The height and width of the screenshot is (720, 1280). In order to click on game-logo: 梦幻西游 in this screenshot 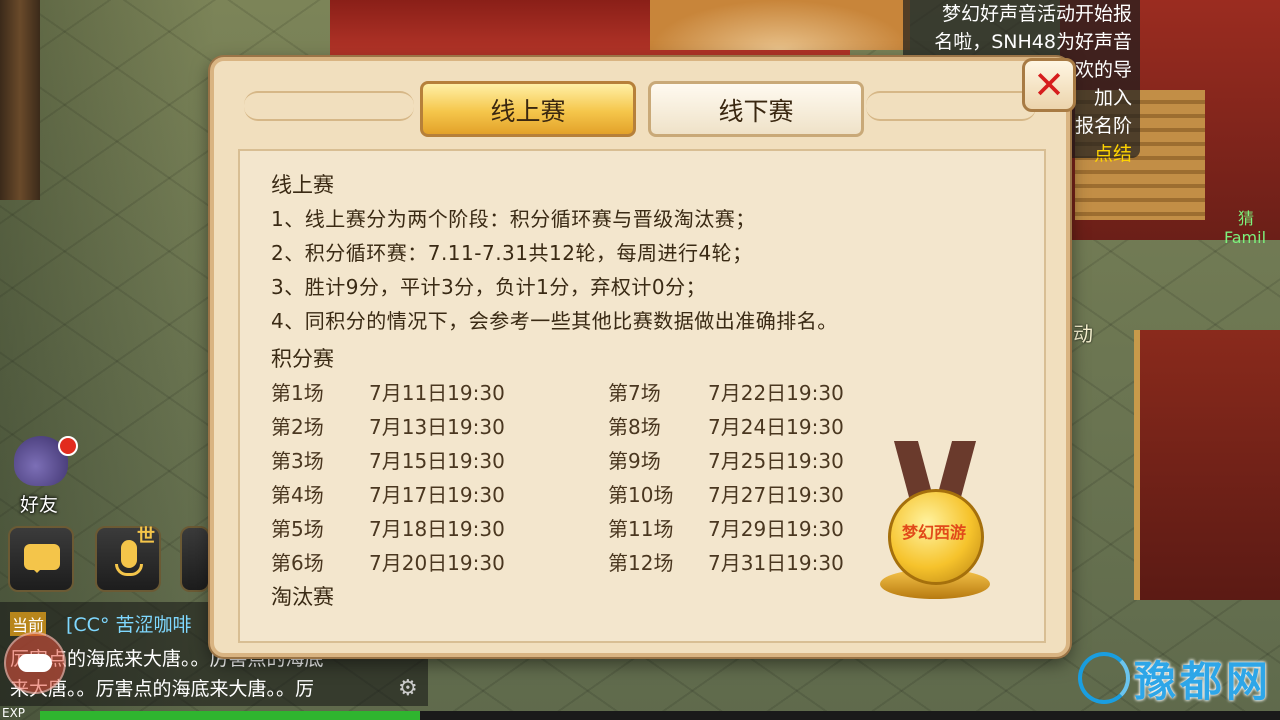, I will do `click(933, 532)`.